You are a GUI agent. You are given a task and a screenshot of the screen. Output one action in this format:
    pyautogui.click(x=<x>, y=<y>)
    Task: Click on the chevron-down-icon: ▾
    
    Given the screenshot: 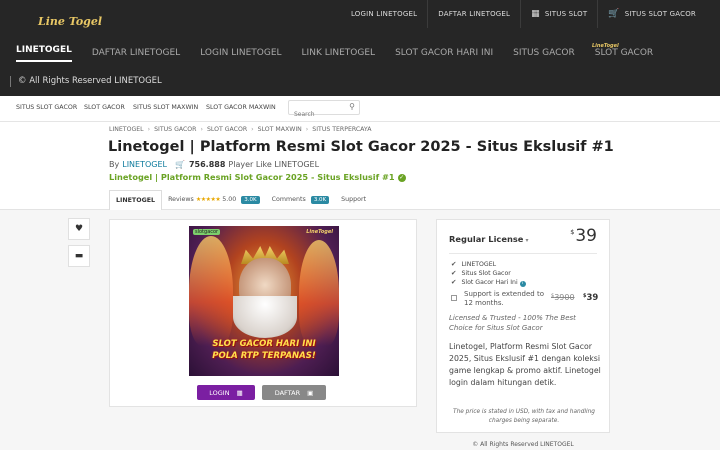 What is the action you would take?
    pyautogui.click(x=527, y=240)
    